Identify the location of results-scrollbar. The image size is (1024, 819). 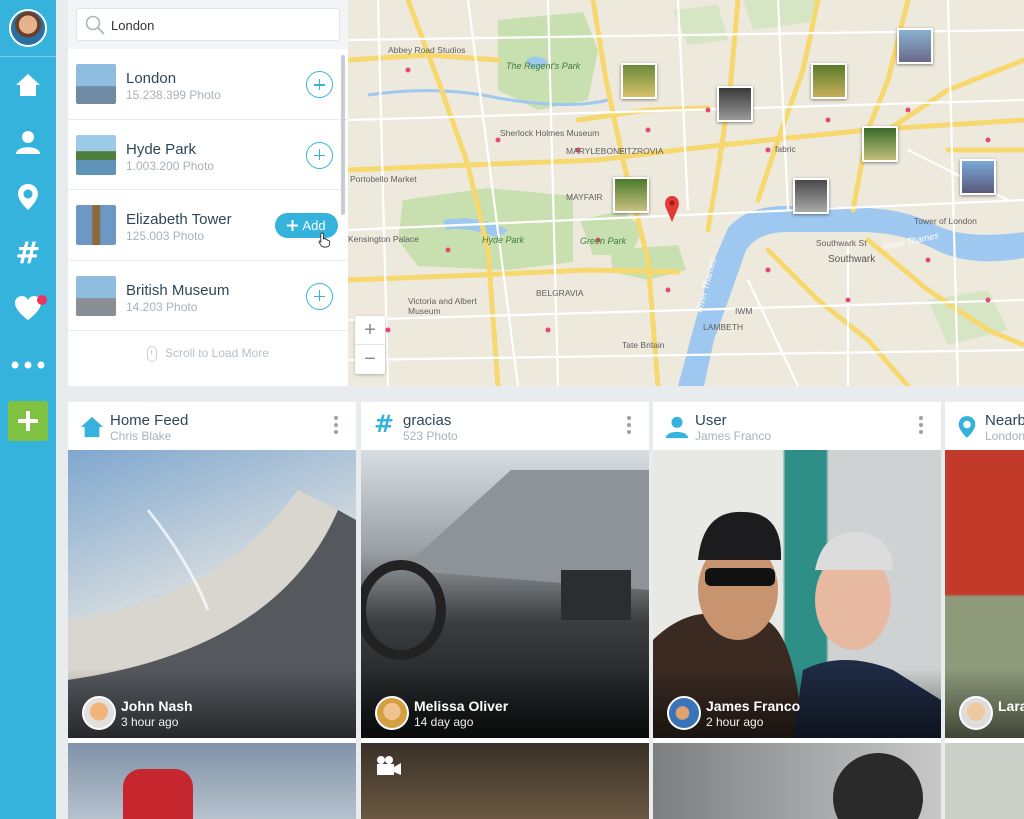
(343, 135).